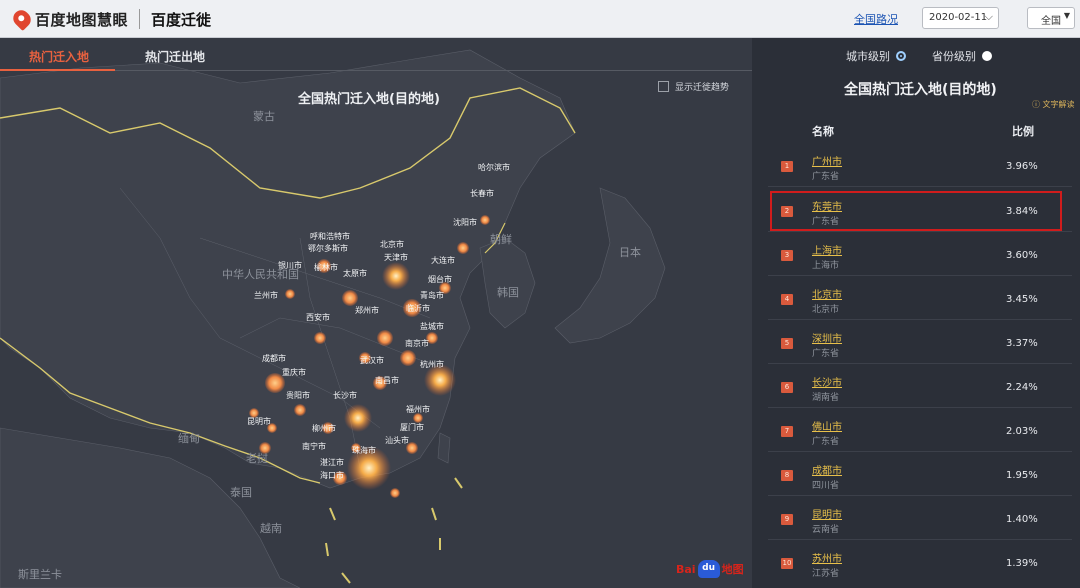  What do you see at coordinates (827, 293) in the screenshot?
I see `city-link: 北京市` at bounding box center [827, 293].